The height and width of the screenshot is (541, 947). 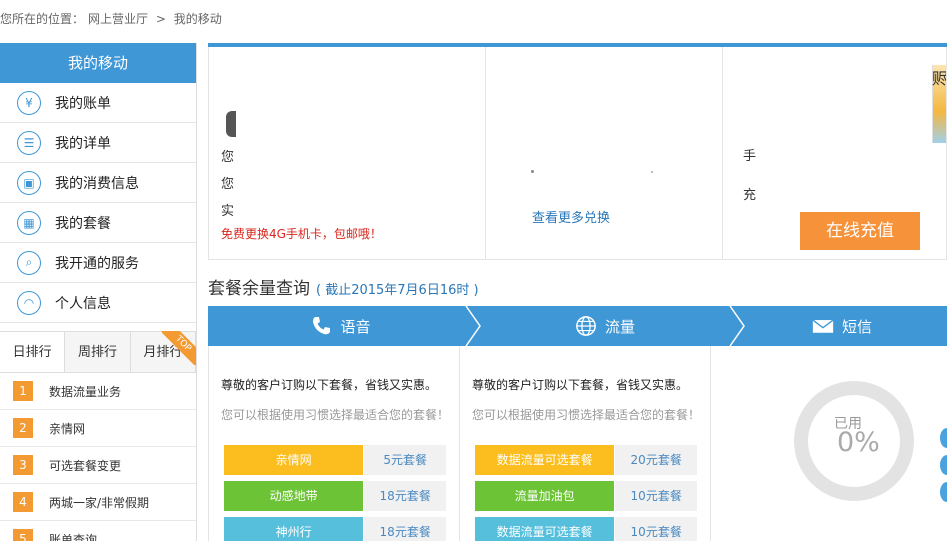 I want to click on ranking-item: 4 两城一家/非常假期, so click(x=98, y=502).